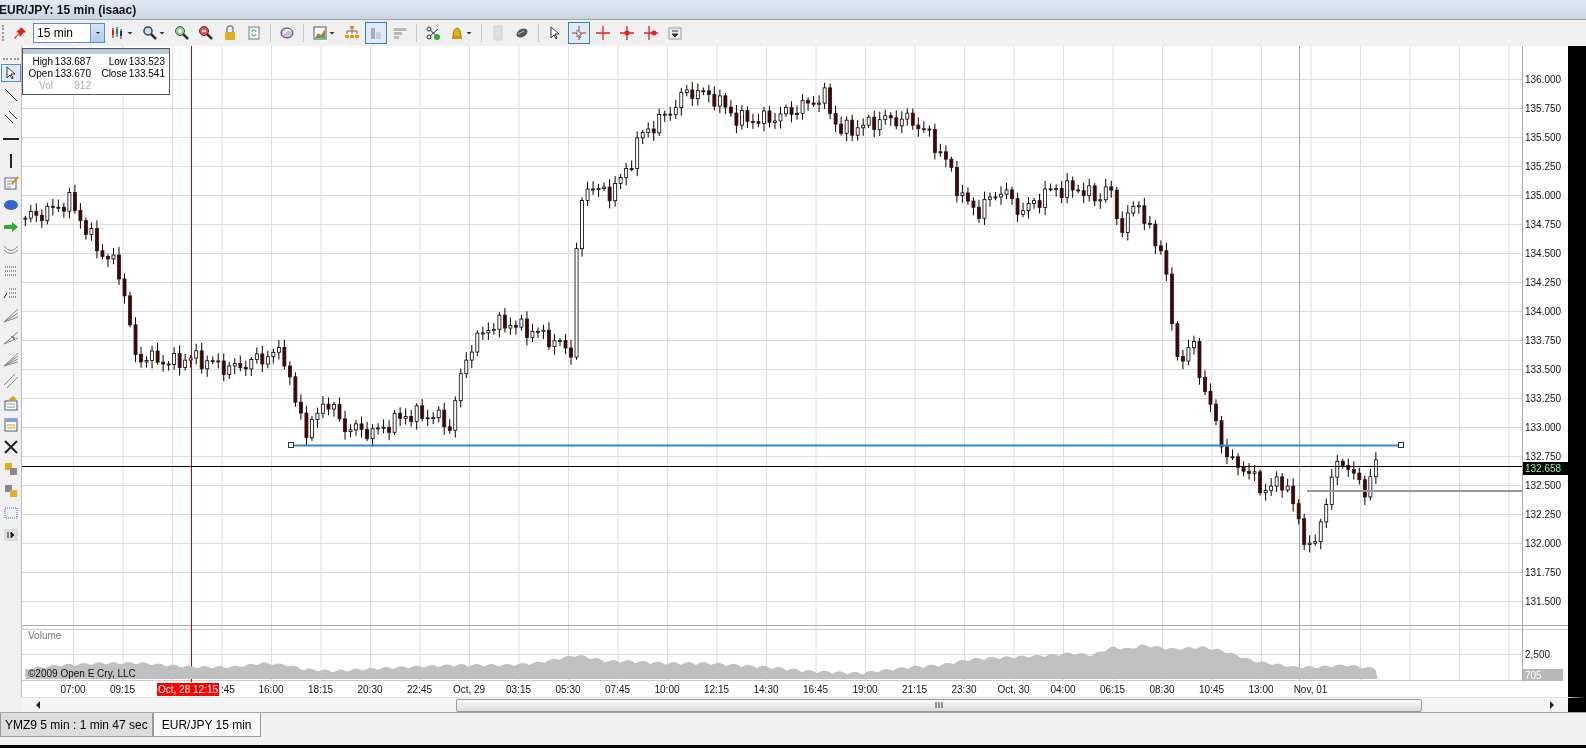 The width and height of the screenshot is (1586, 748). I want to click on price-axis-label: 133.500, so click(1543, 369).